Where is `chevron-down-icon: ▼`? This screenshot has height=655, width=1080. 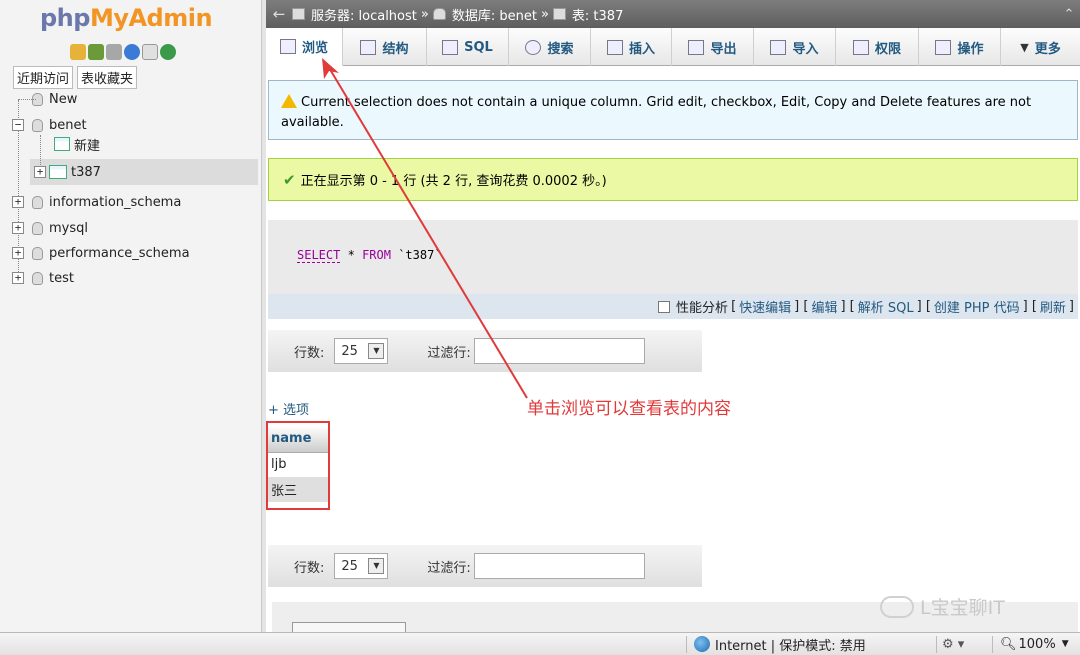 chevron-down-icon: ▼ is located at coordinates (1065, 644).